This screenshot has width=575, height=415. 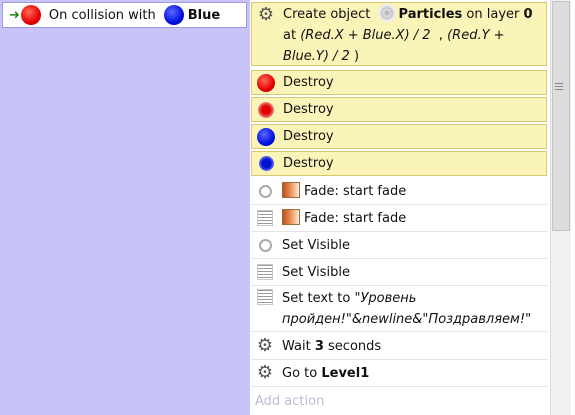 I want to click on text-value-line1: "Уровень, so click(x=385, y=298).